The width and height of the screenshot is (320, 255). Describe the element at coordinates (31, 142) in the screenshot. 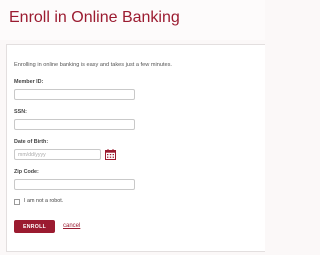

I see `dob-label: Date of Birth:` at that location.